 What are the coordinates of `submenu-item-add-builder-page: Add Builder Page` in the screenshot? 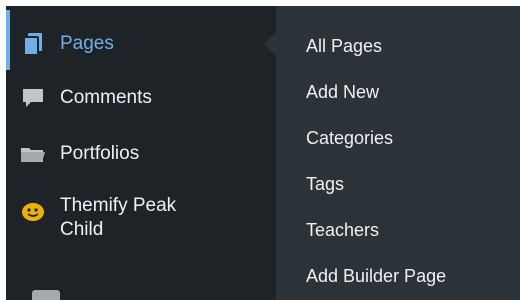 It's located at (376, 276).